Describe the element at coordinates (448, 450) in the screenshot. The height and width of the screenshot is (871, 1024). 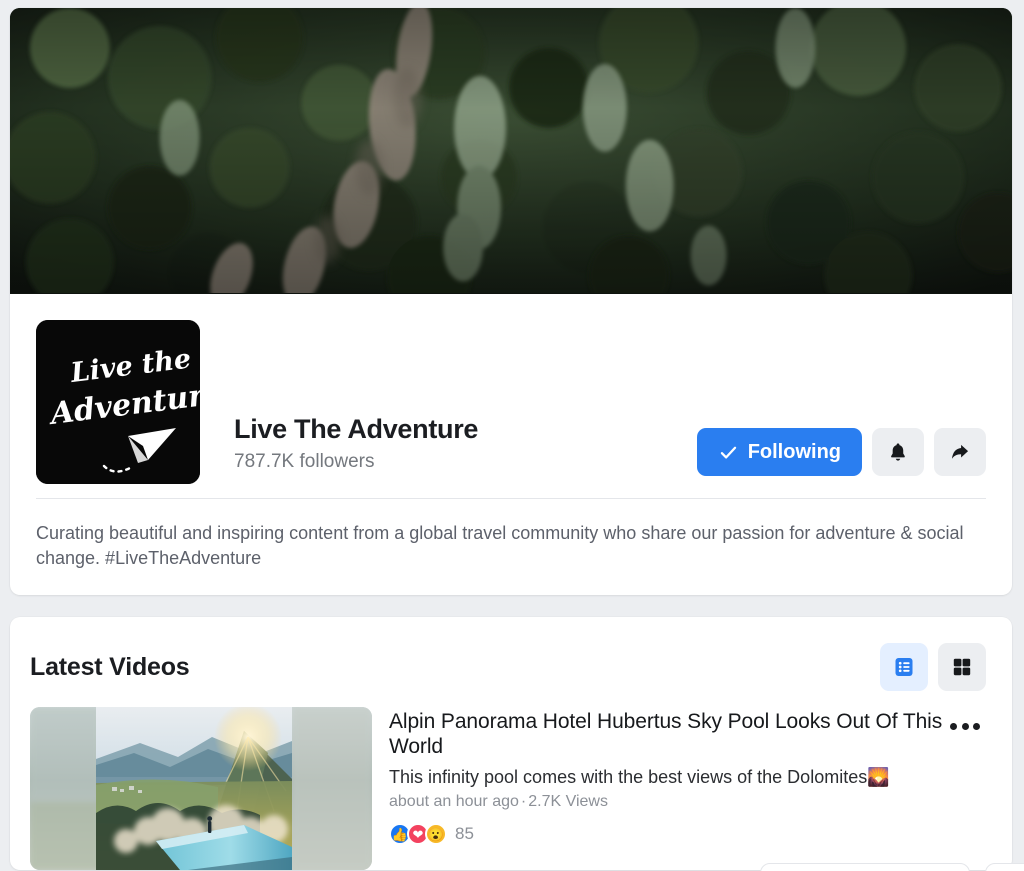
I see `profile-identity: Live The Adventure 787.7K followers` at that location.